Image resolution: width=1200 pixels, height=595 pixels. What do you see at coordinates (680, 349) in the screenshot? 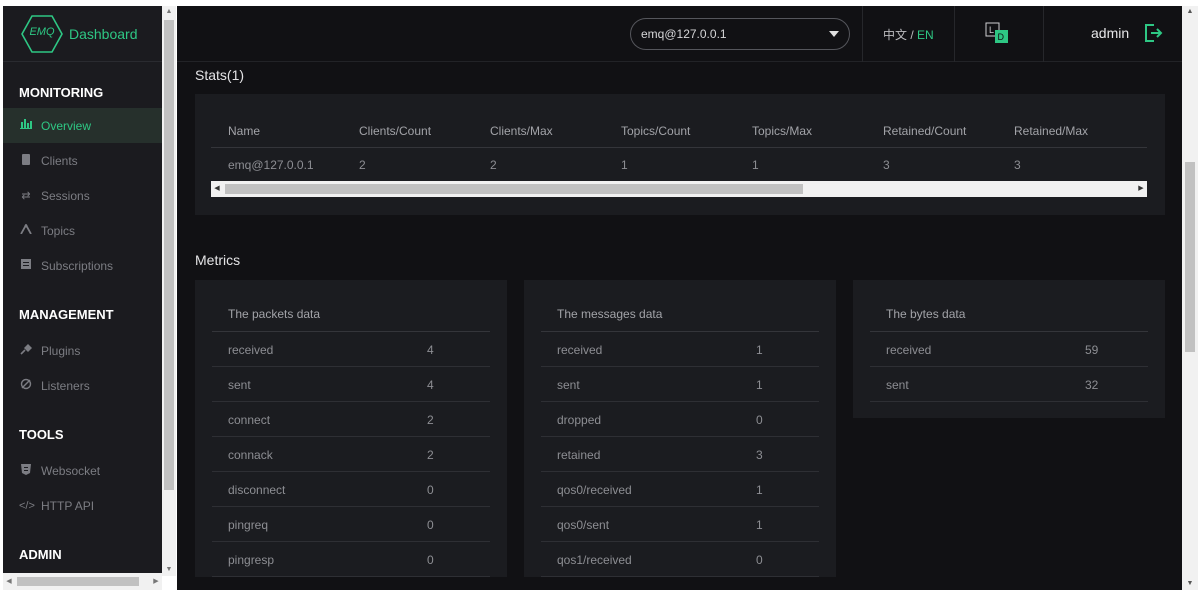
I see `metric-row: received 1` at bounding box center [680, 349].